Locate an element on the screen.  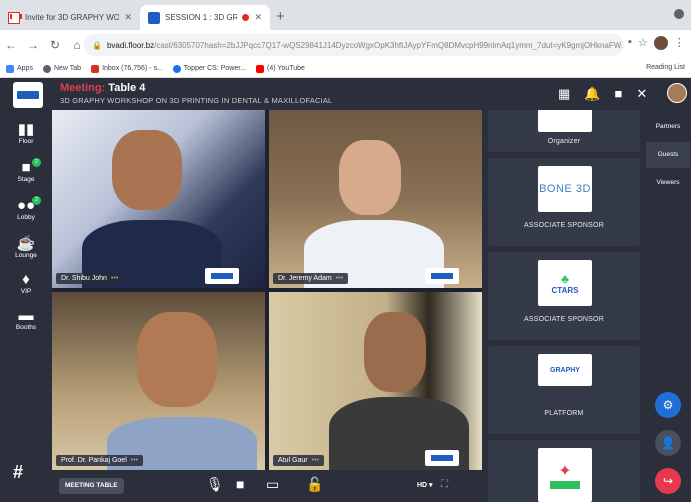
sidebar-item-label: Lounge is located at coordinates (26, 255).